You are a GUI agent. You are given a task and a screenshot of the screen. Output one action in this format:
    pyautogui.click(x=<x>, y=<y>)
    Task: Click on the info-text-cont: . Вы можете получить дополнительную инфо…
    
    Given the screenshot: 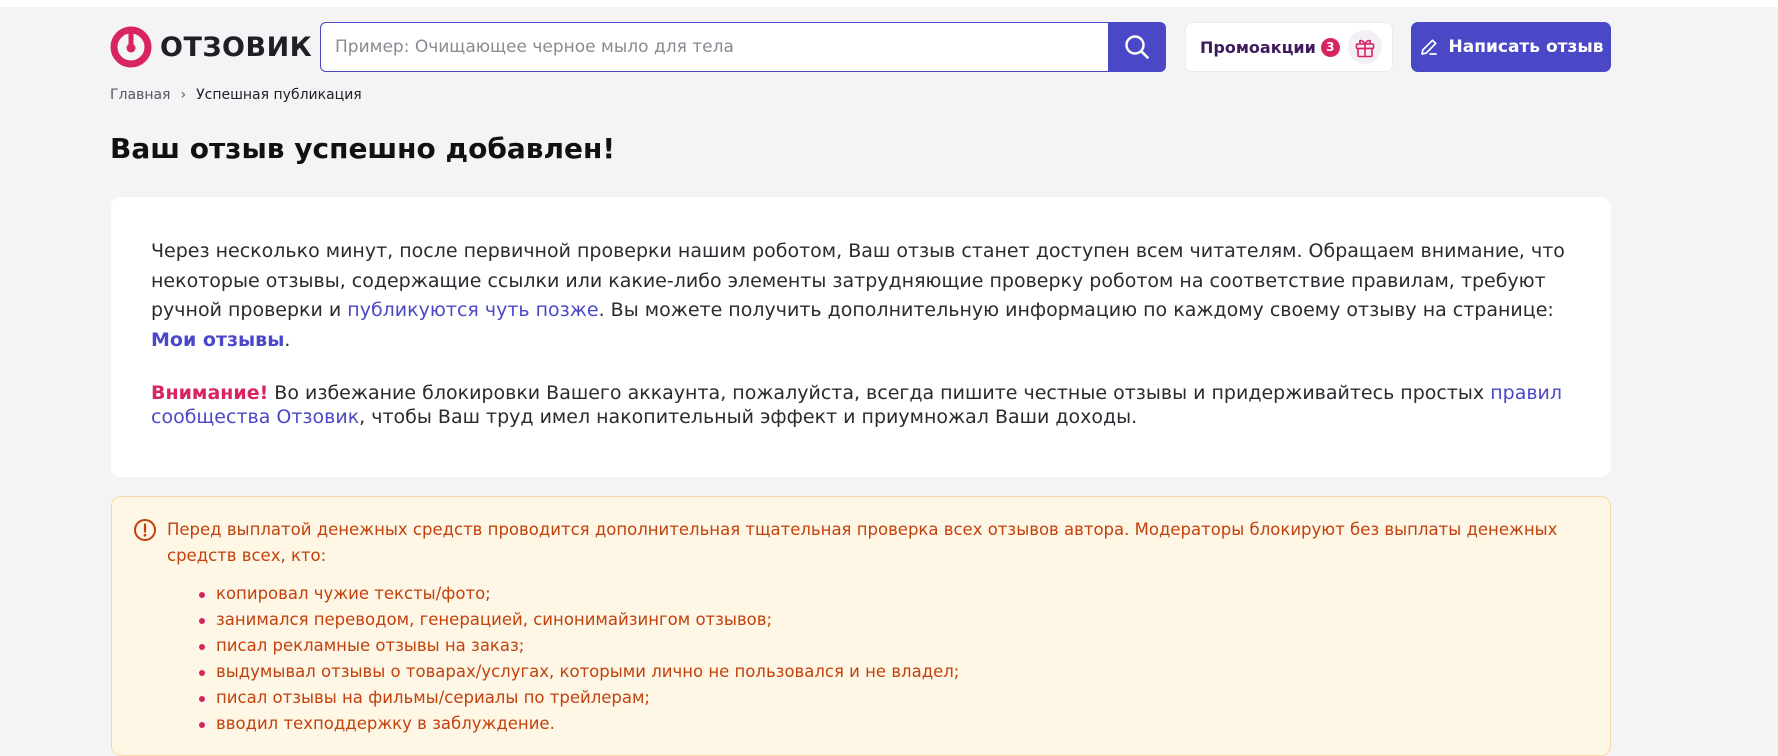 What is the action you would take?
    pyautogui.click(x=1076, y=310)
    